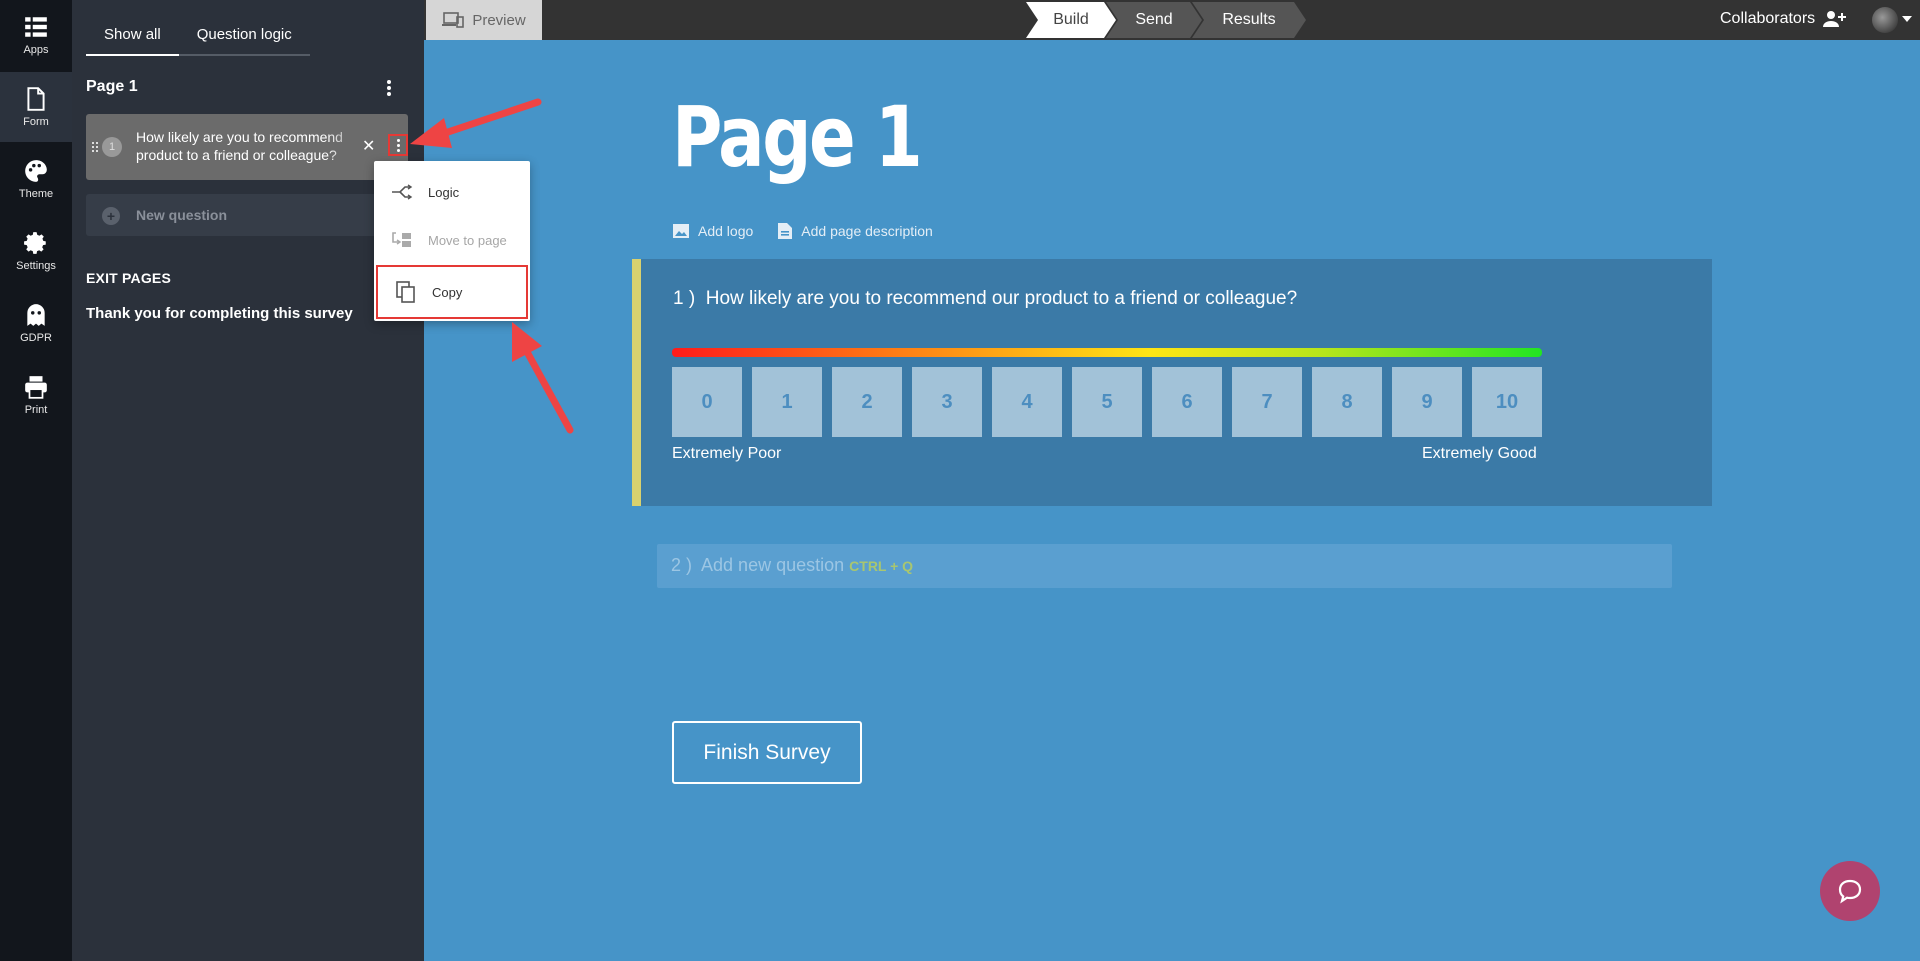  Describe the element at coordinates (773, 565) in the screenshot. I see `new-question-placeholder: Add new question` at that location.